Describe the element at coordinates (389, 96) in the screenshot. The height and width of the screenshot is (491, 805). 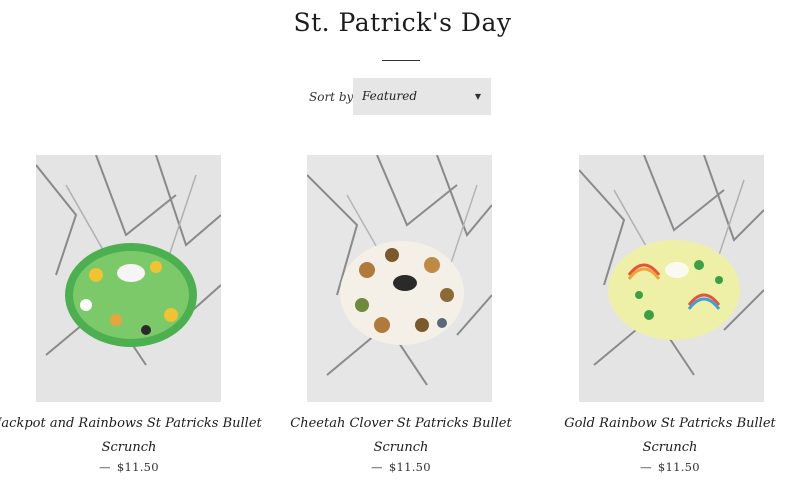
I see `sort-selected-value: Featured` at that location.